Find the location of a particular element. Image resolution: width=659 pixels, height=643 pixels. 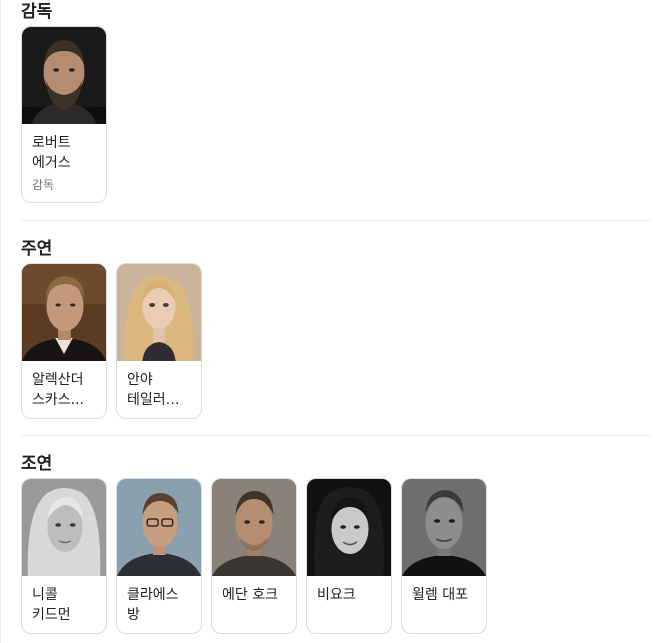

person-card-willem-dafoe: 윌렘 대포 is located at coordinates (444, 556).